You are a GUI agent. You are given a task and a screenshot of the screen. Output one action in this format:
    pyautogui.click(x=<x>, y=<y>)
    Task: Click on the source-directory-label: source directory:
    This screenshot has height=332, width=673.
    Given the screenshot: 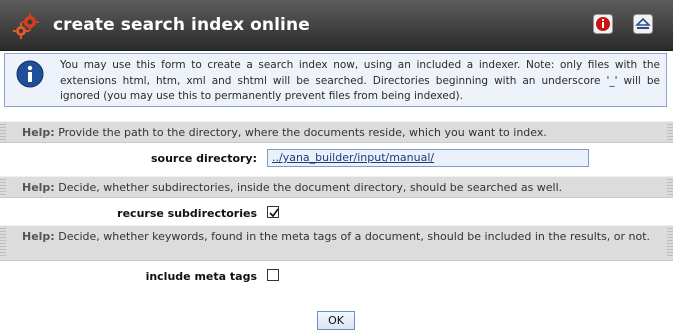 What is the action you would take?
    pyautogui.click(x=203, y=158)
    